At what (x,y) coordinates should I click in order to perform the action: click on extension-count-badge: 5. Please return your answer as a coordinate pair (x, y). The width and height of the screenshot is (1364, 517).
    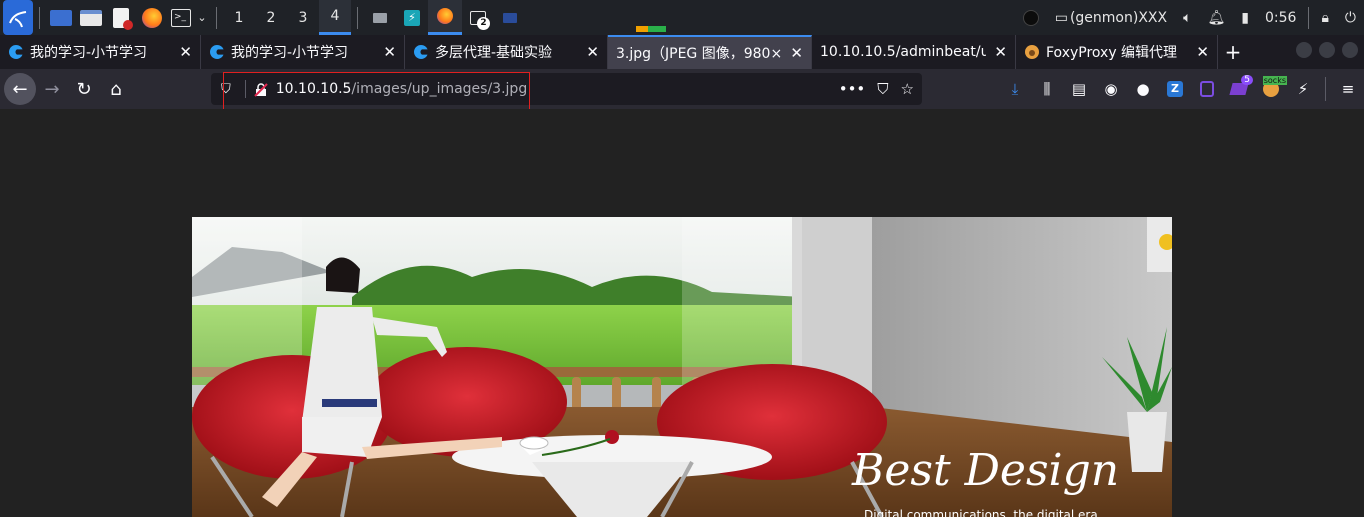
    Looking at the image, I should click on (1247, 80).